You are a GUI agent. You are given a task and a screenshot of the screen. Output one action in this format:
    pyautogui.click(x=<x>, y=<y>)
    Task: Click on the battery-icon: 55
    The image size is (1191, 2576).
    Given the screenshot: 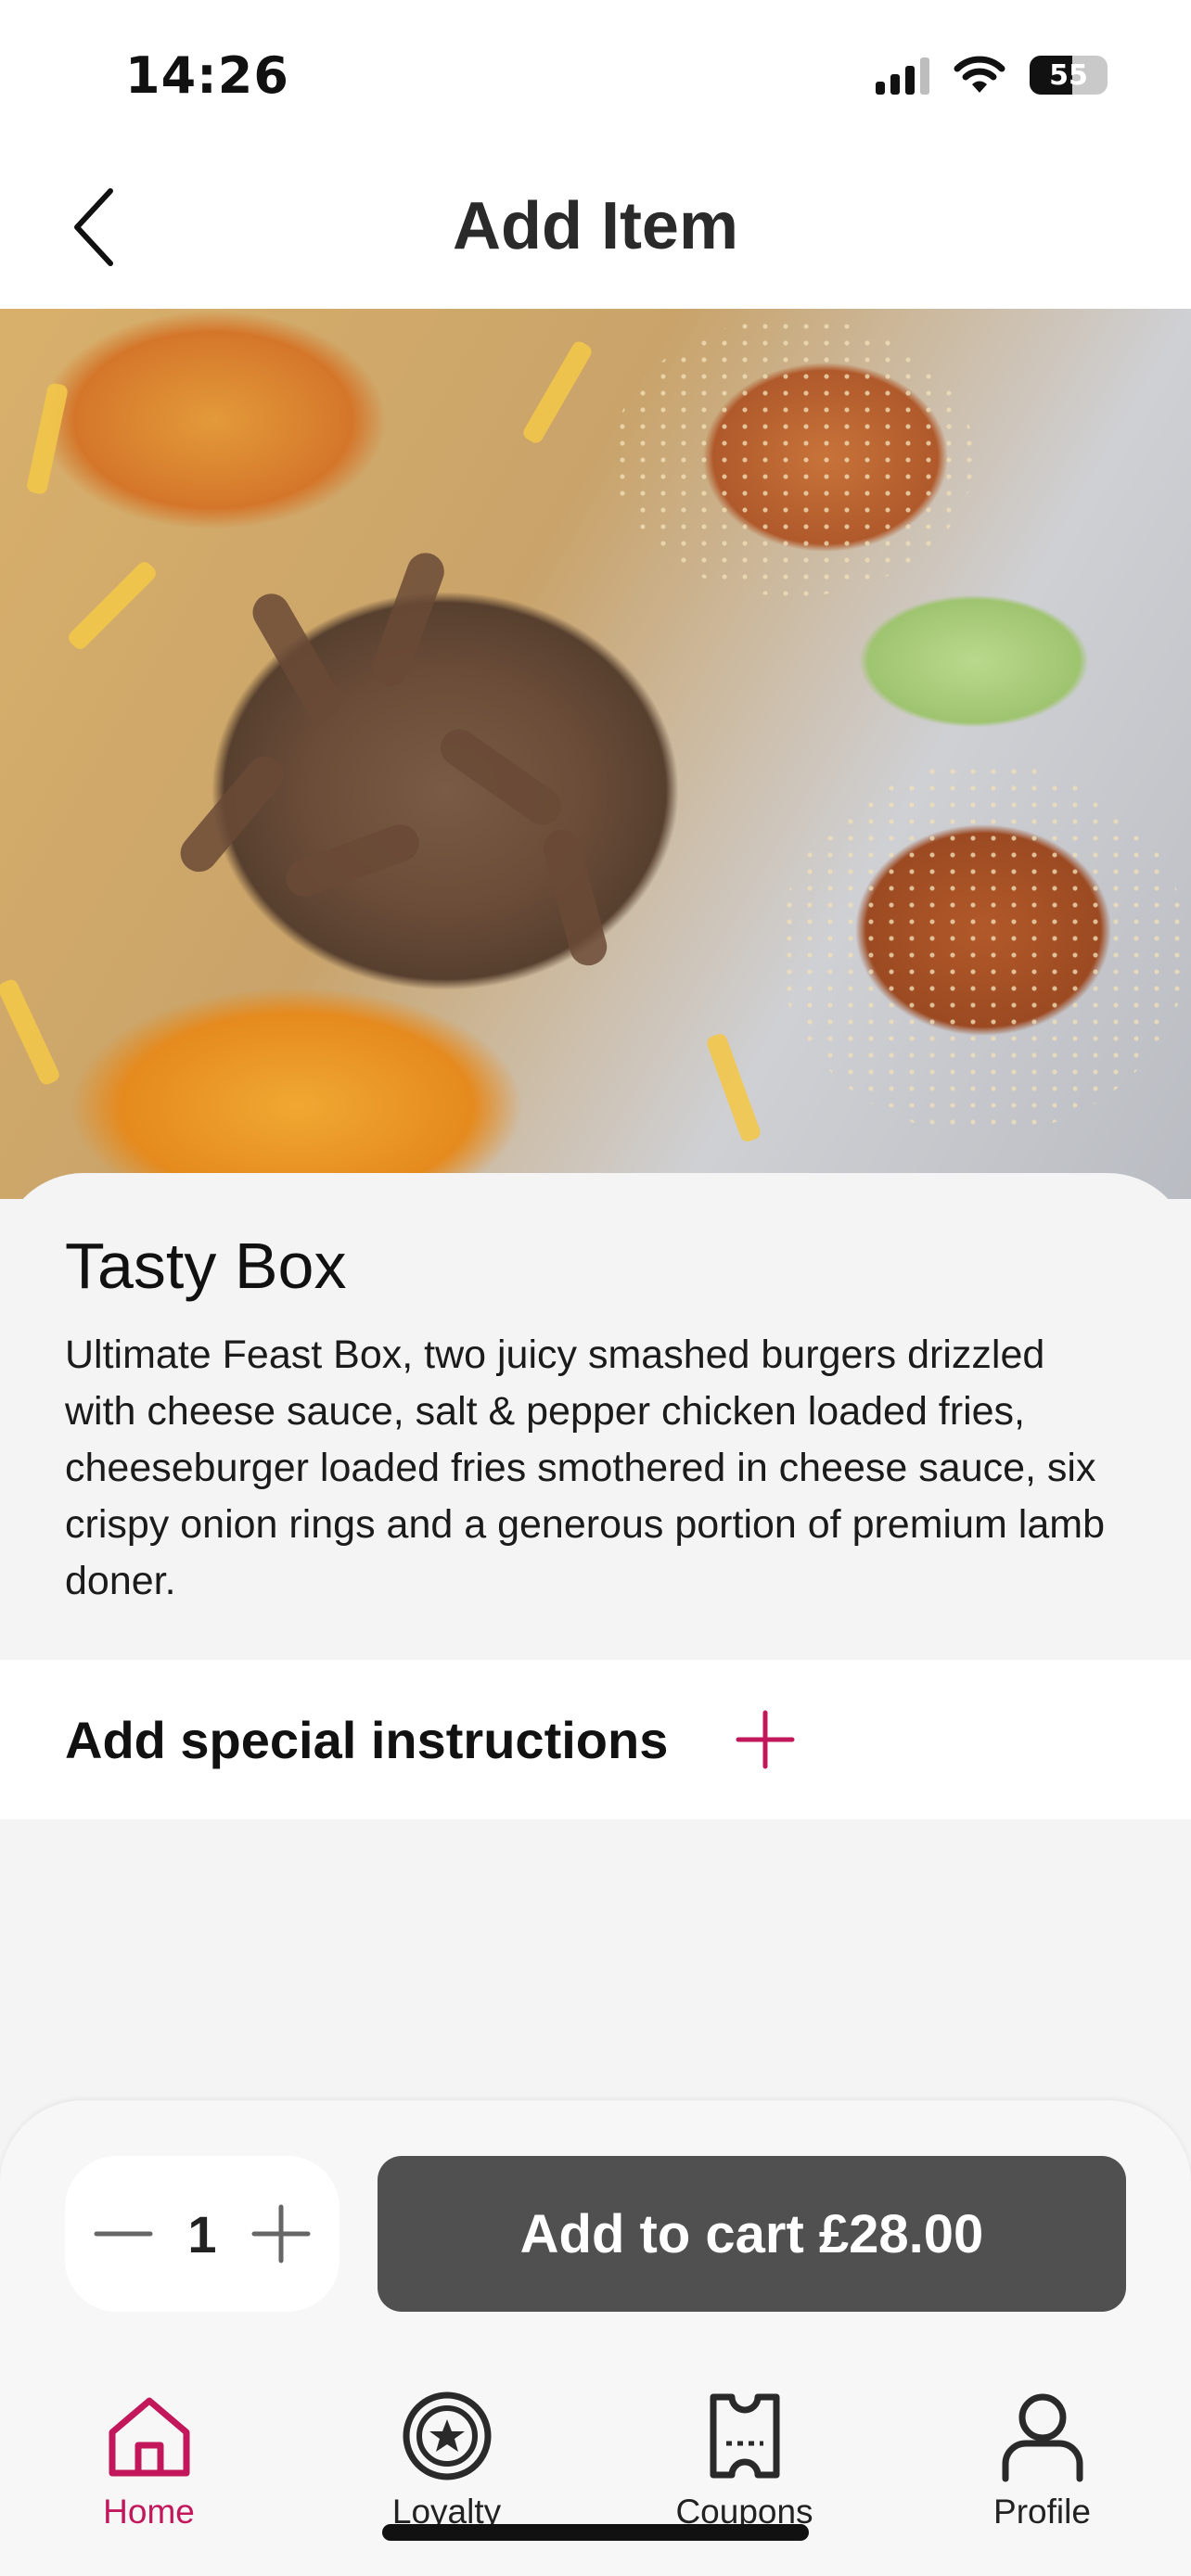 What is the action you would take?
    pyautogui.click(x=1069, y=75)
    